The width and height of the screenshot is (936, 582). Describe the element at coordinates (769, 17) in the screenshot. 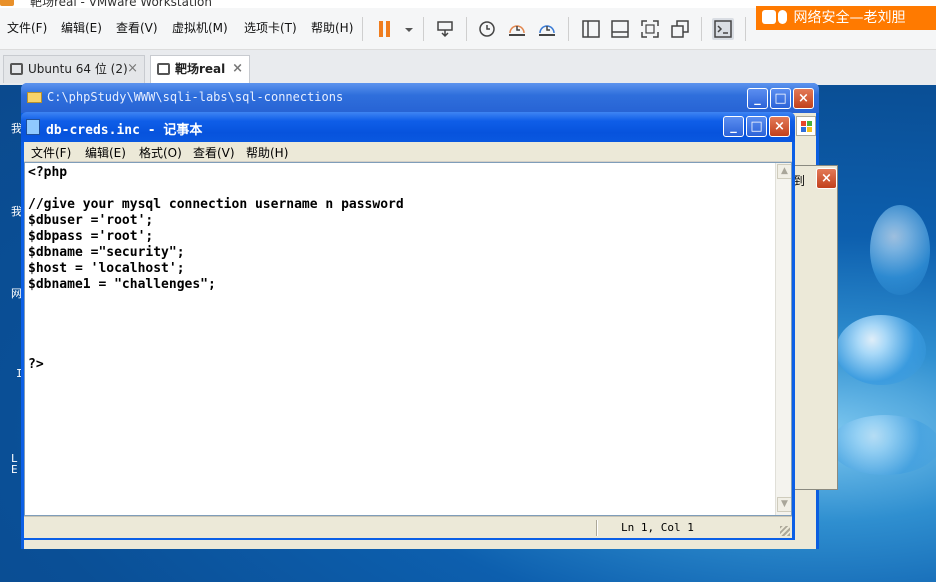

I see `user-icon` at that location.